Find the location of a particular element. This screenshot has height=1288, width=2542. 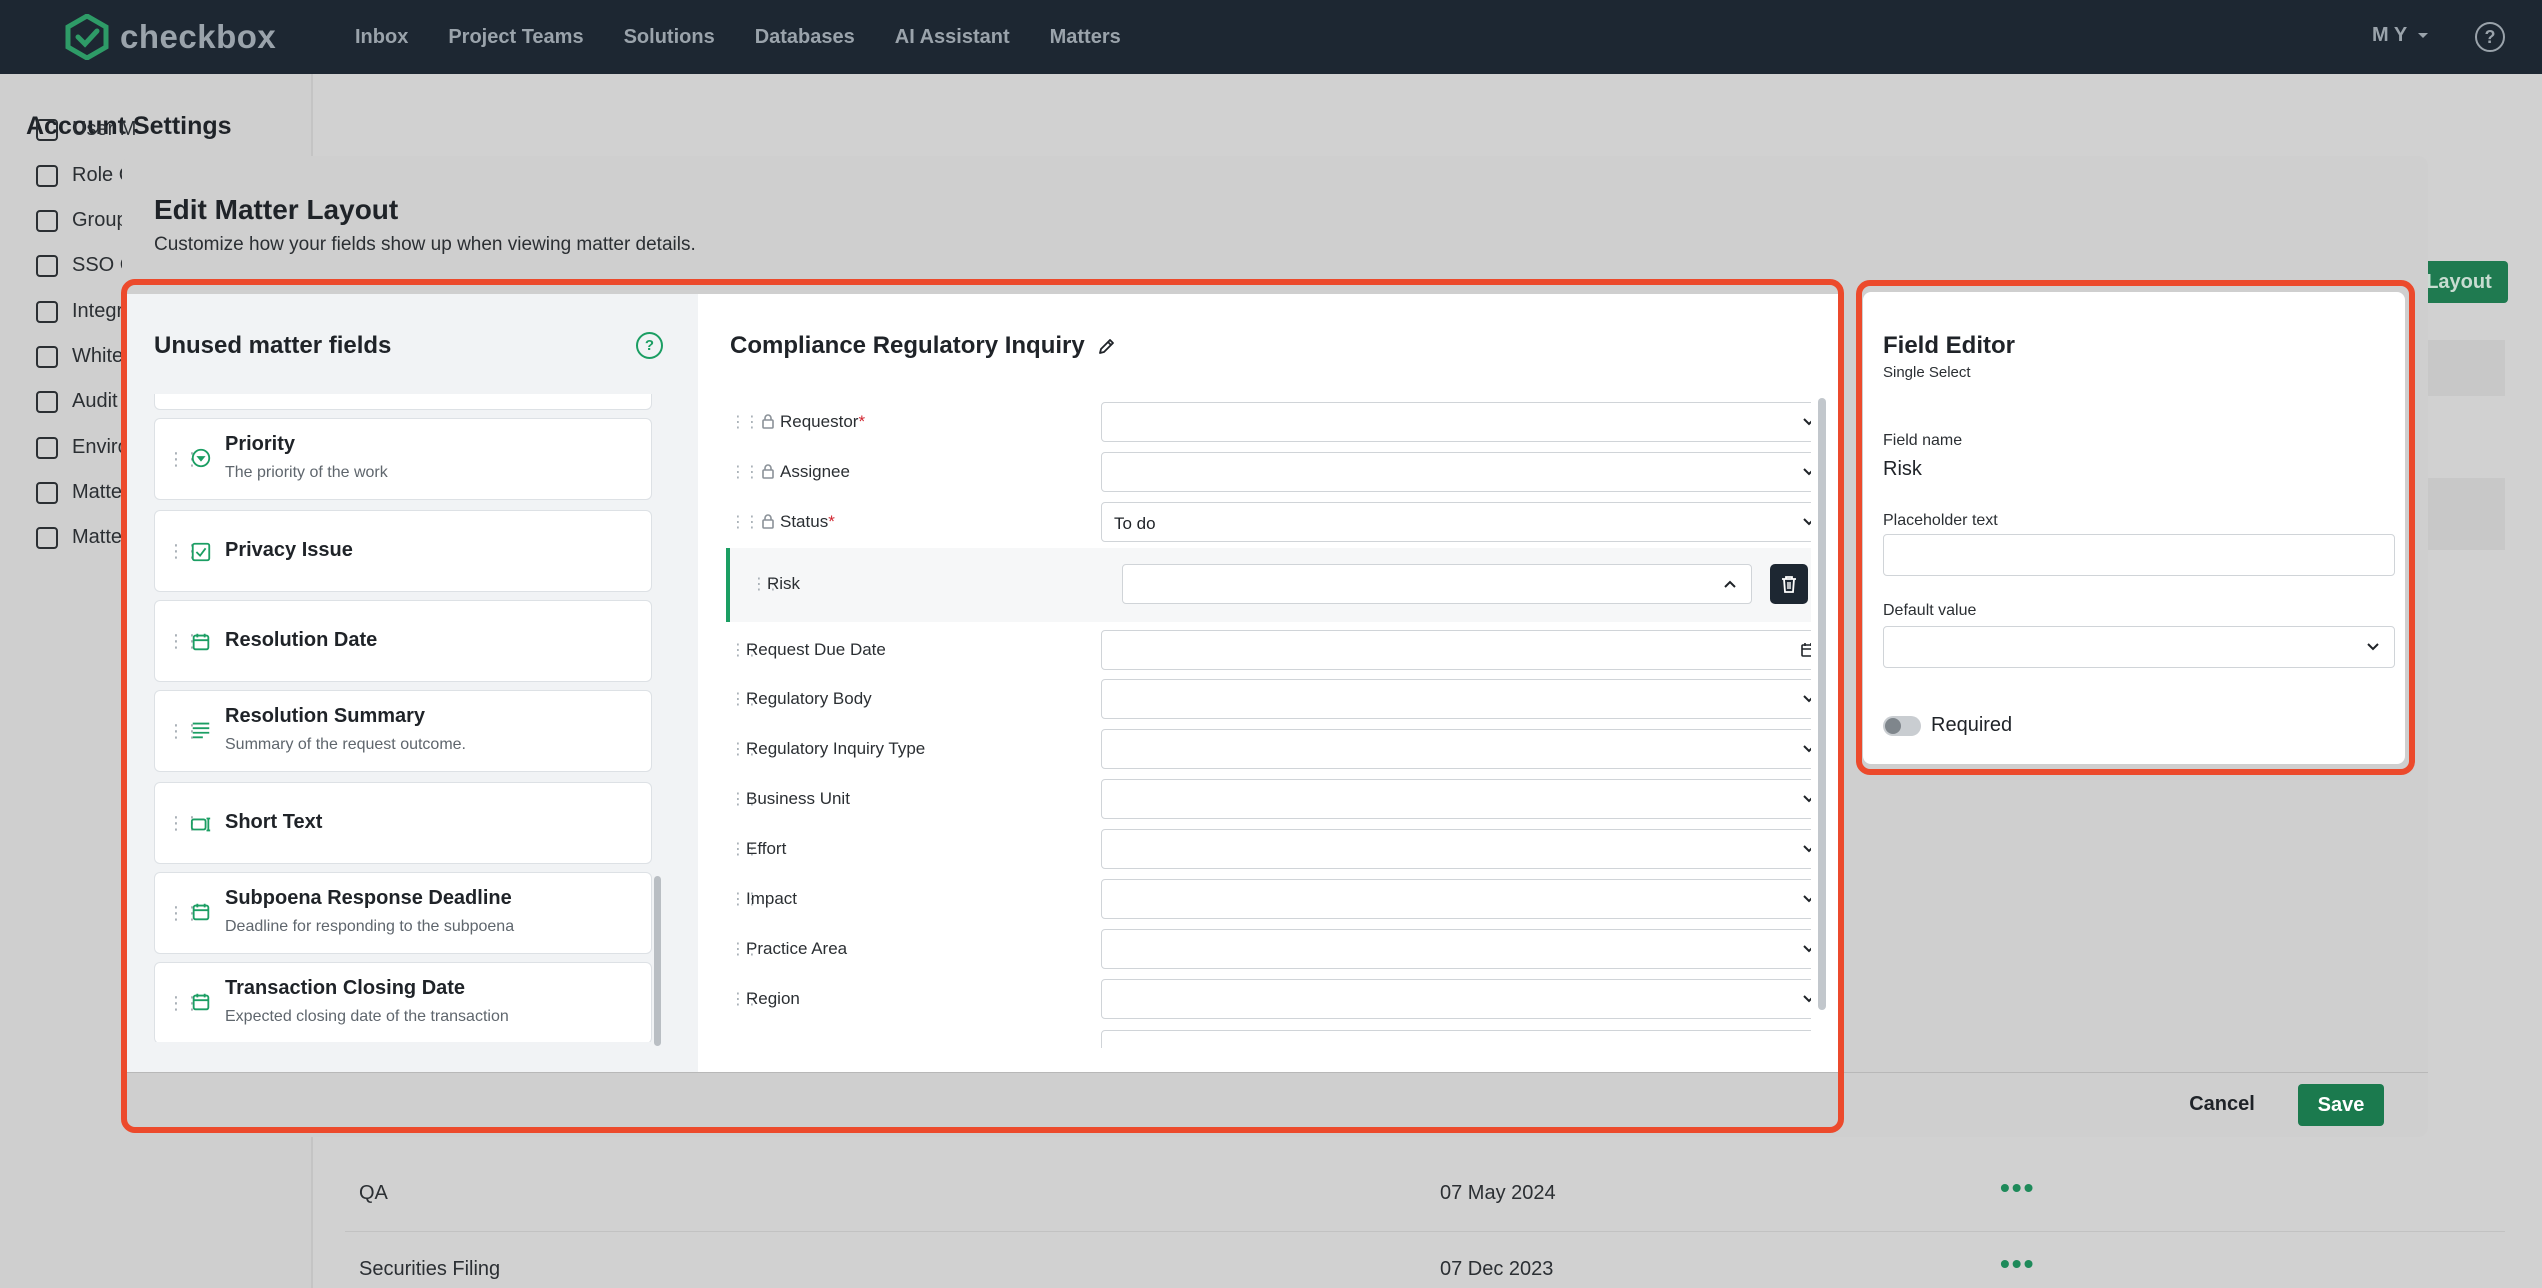

layout-field-row: ⋮⋮ Business Unit is located at coordinates (1268, 800).